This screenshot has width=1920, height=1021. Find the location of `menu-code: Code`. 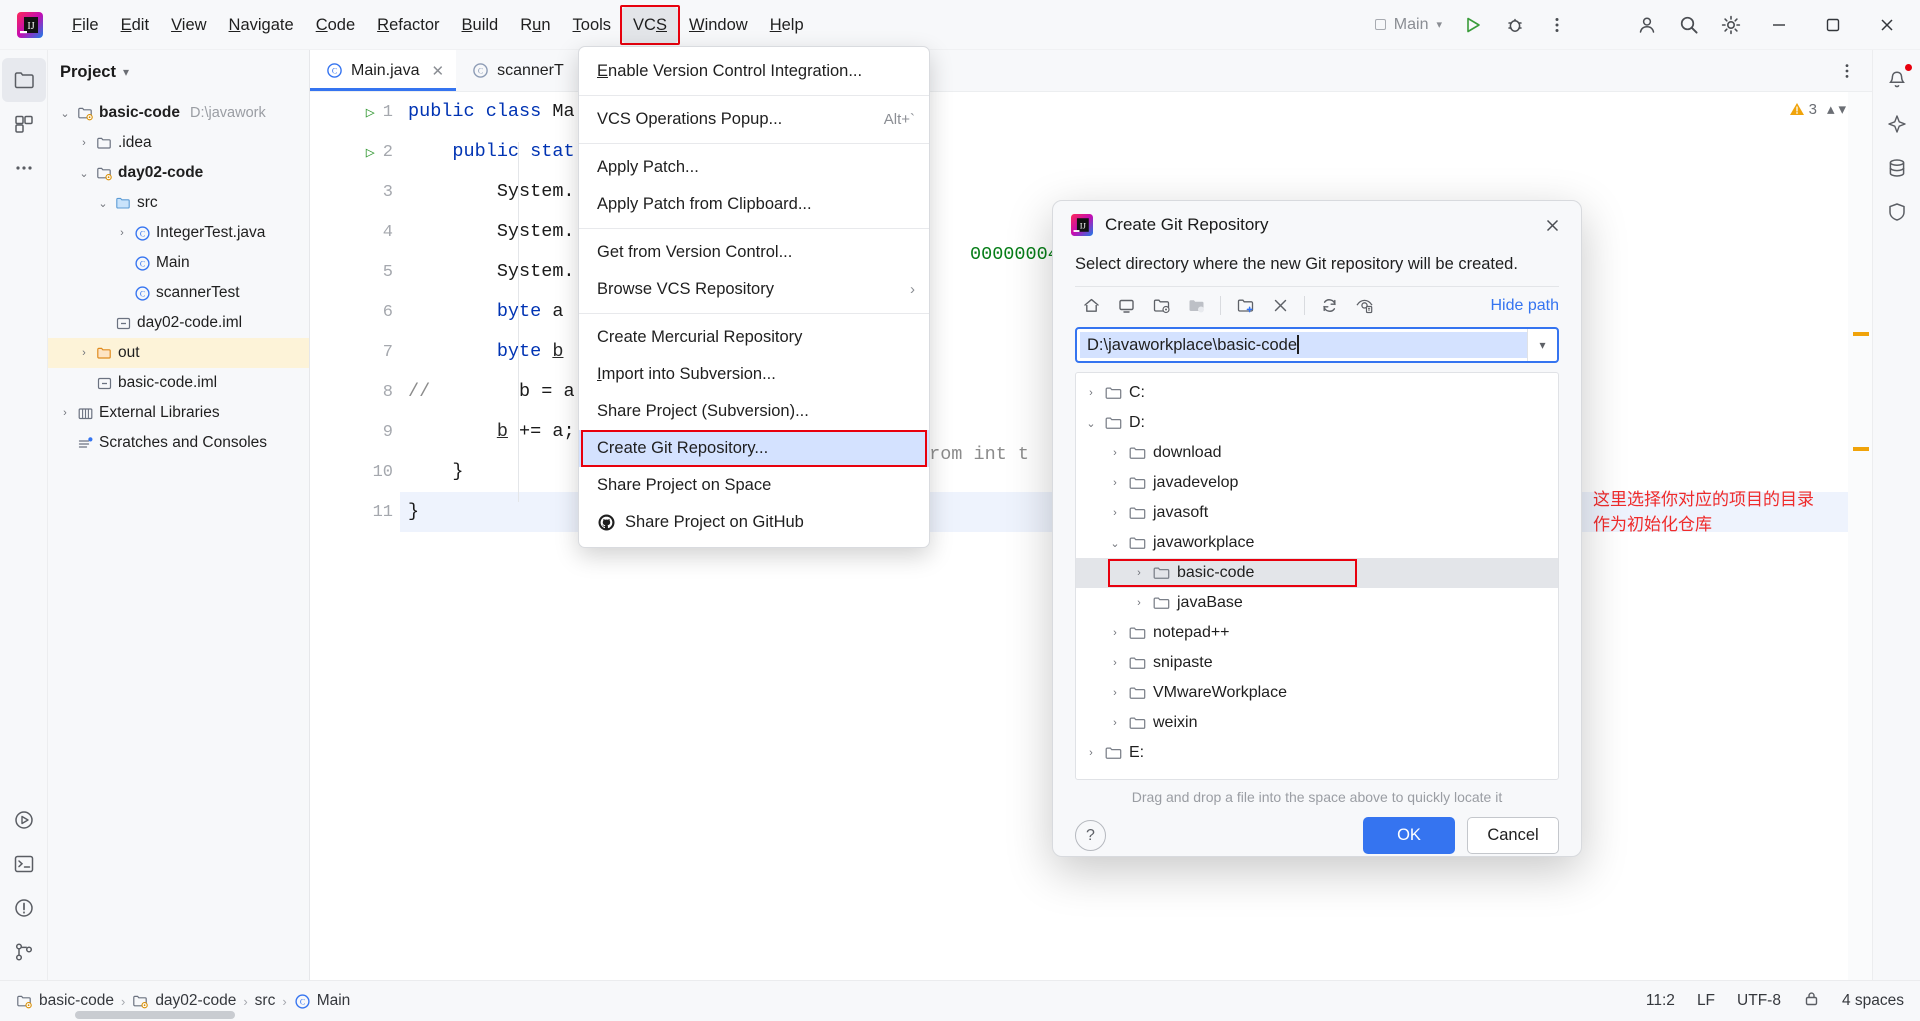

menu-code: Code is located at coordinates (335, 25).